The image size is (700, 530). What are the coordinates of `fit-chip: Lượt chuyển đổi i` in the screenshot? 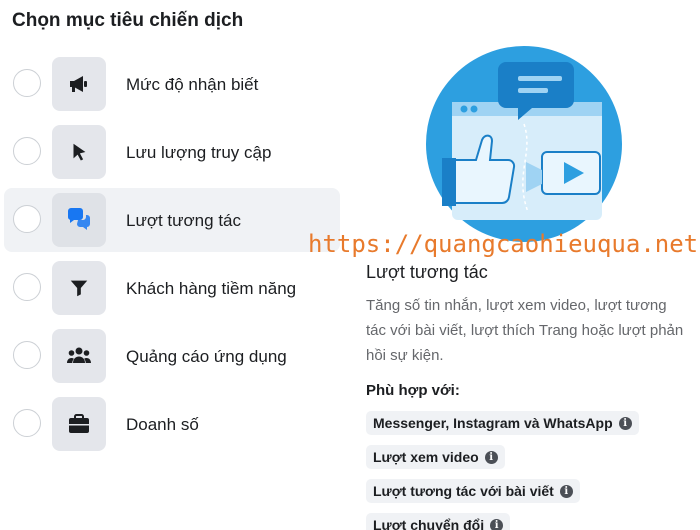 It's located at (438, 521).